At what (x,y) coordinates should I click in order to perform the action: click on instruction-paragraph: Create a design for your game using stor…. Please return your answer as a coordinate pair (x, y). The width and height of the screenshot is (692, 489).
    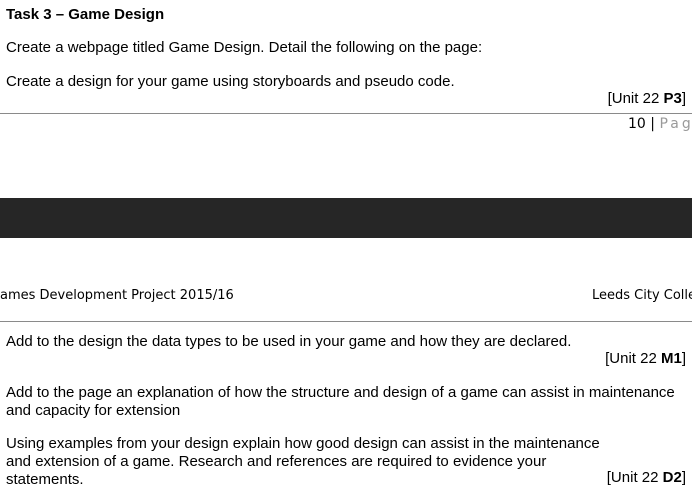
    Looking at the image, I should click on (230, 81).